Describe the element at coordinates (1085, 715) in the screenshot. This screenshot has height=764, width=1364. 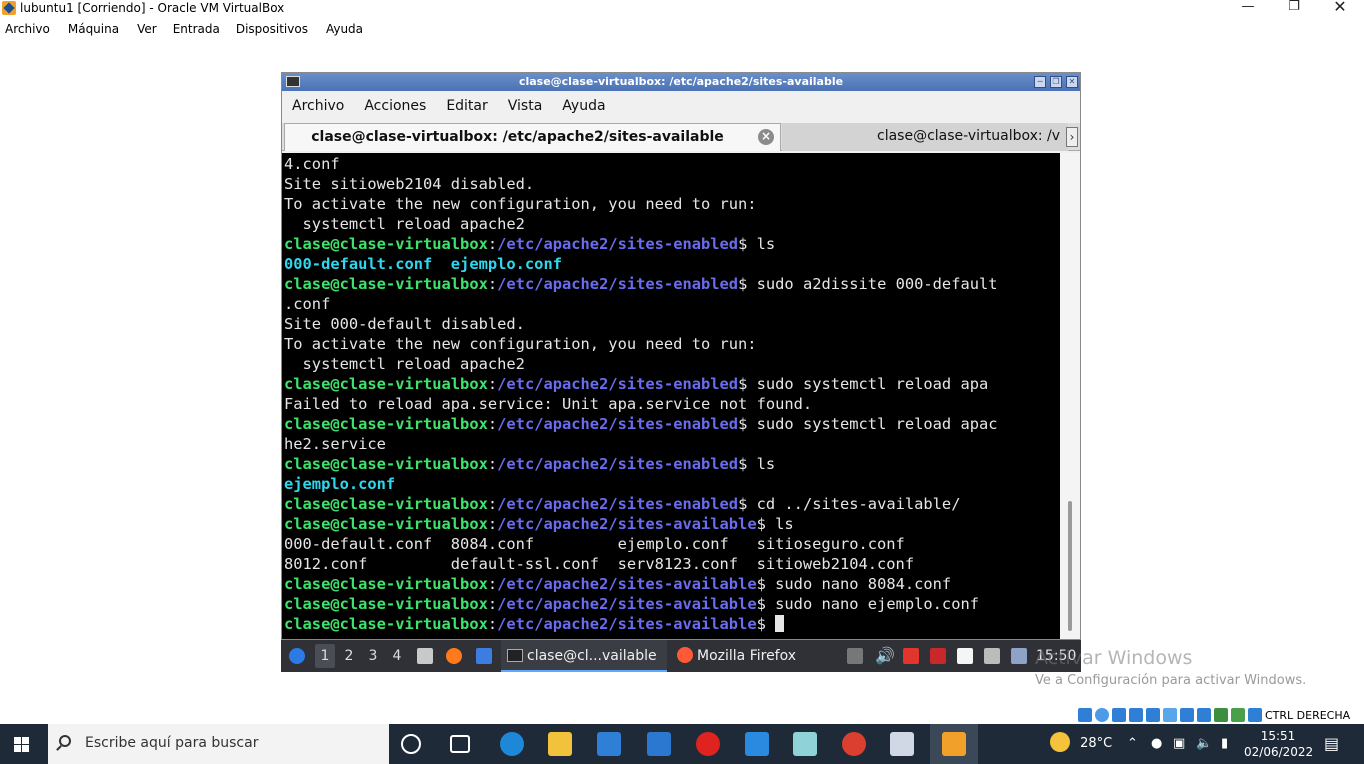
I see `hard-disk-icon` at that location.